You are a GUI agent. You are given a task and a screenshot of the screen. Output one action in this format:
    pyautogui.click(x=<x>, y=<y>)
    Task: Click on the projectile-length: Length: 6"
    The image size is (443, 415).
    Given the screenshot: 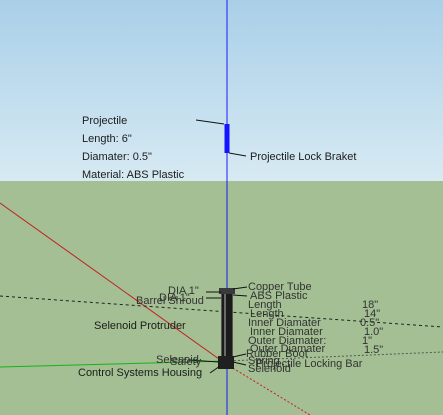 What is the action you would take?
    pyautogui.click(x=107, y=139)
    